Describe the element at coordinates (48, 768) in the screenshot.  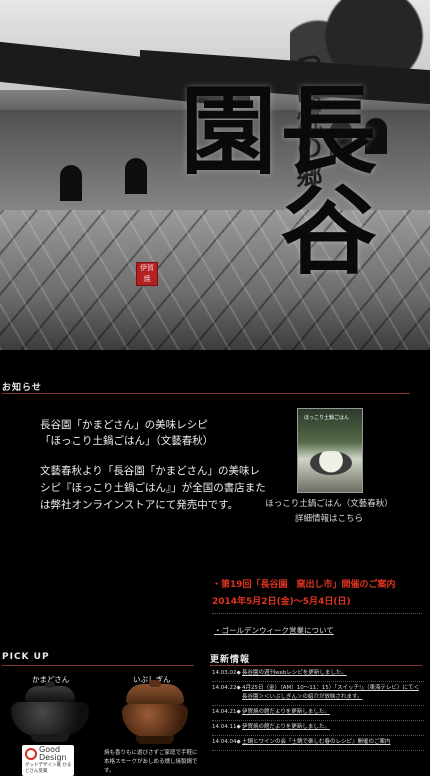
I see `badge-text-award: グッドデザイン賞 かまどさん受賞` at that location.